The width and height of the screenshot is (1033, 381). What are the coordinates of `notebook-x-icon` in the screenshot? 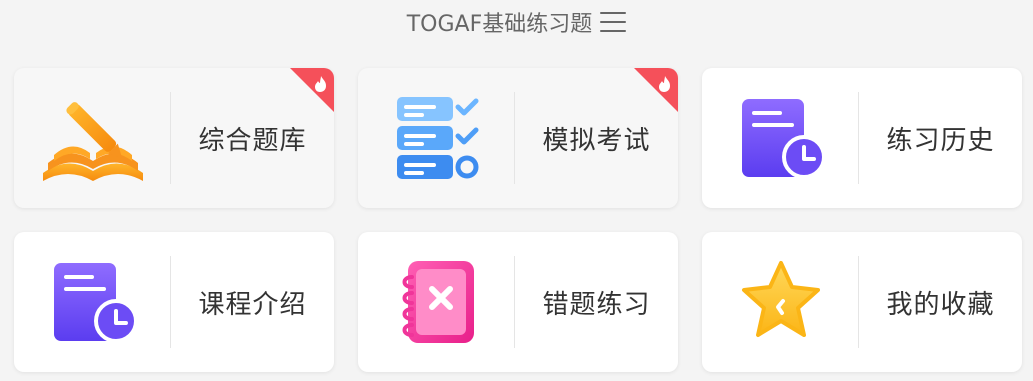 It's located at (438, 302).